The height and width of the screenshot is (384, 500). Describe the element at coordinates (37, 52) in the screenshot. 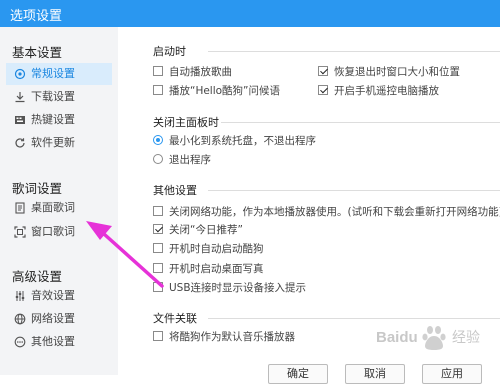

I see `sidebar-group-basic: 基本设置` at that location.